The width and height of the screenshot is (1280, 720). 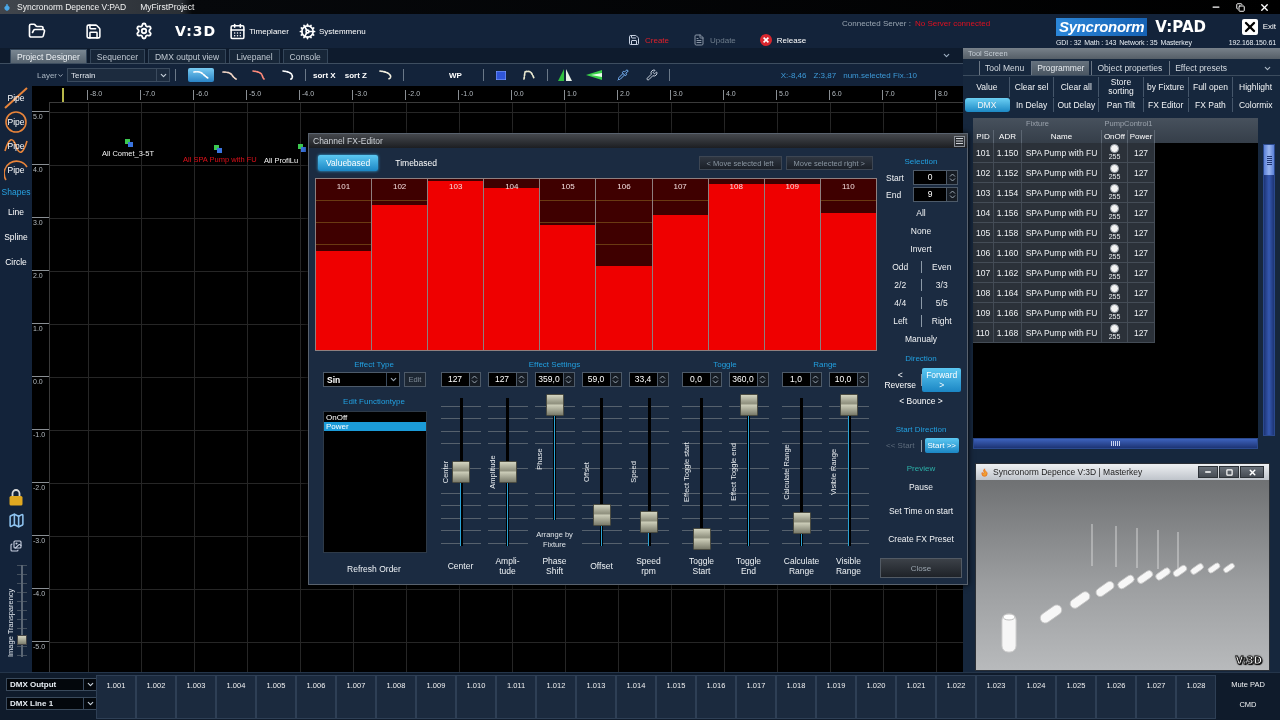 I want to click on tab: Object properties, so click(x=1129, y=68).